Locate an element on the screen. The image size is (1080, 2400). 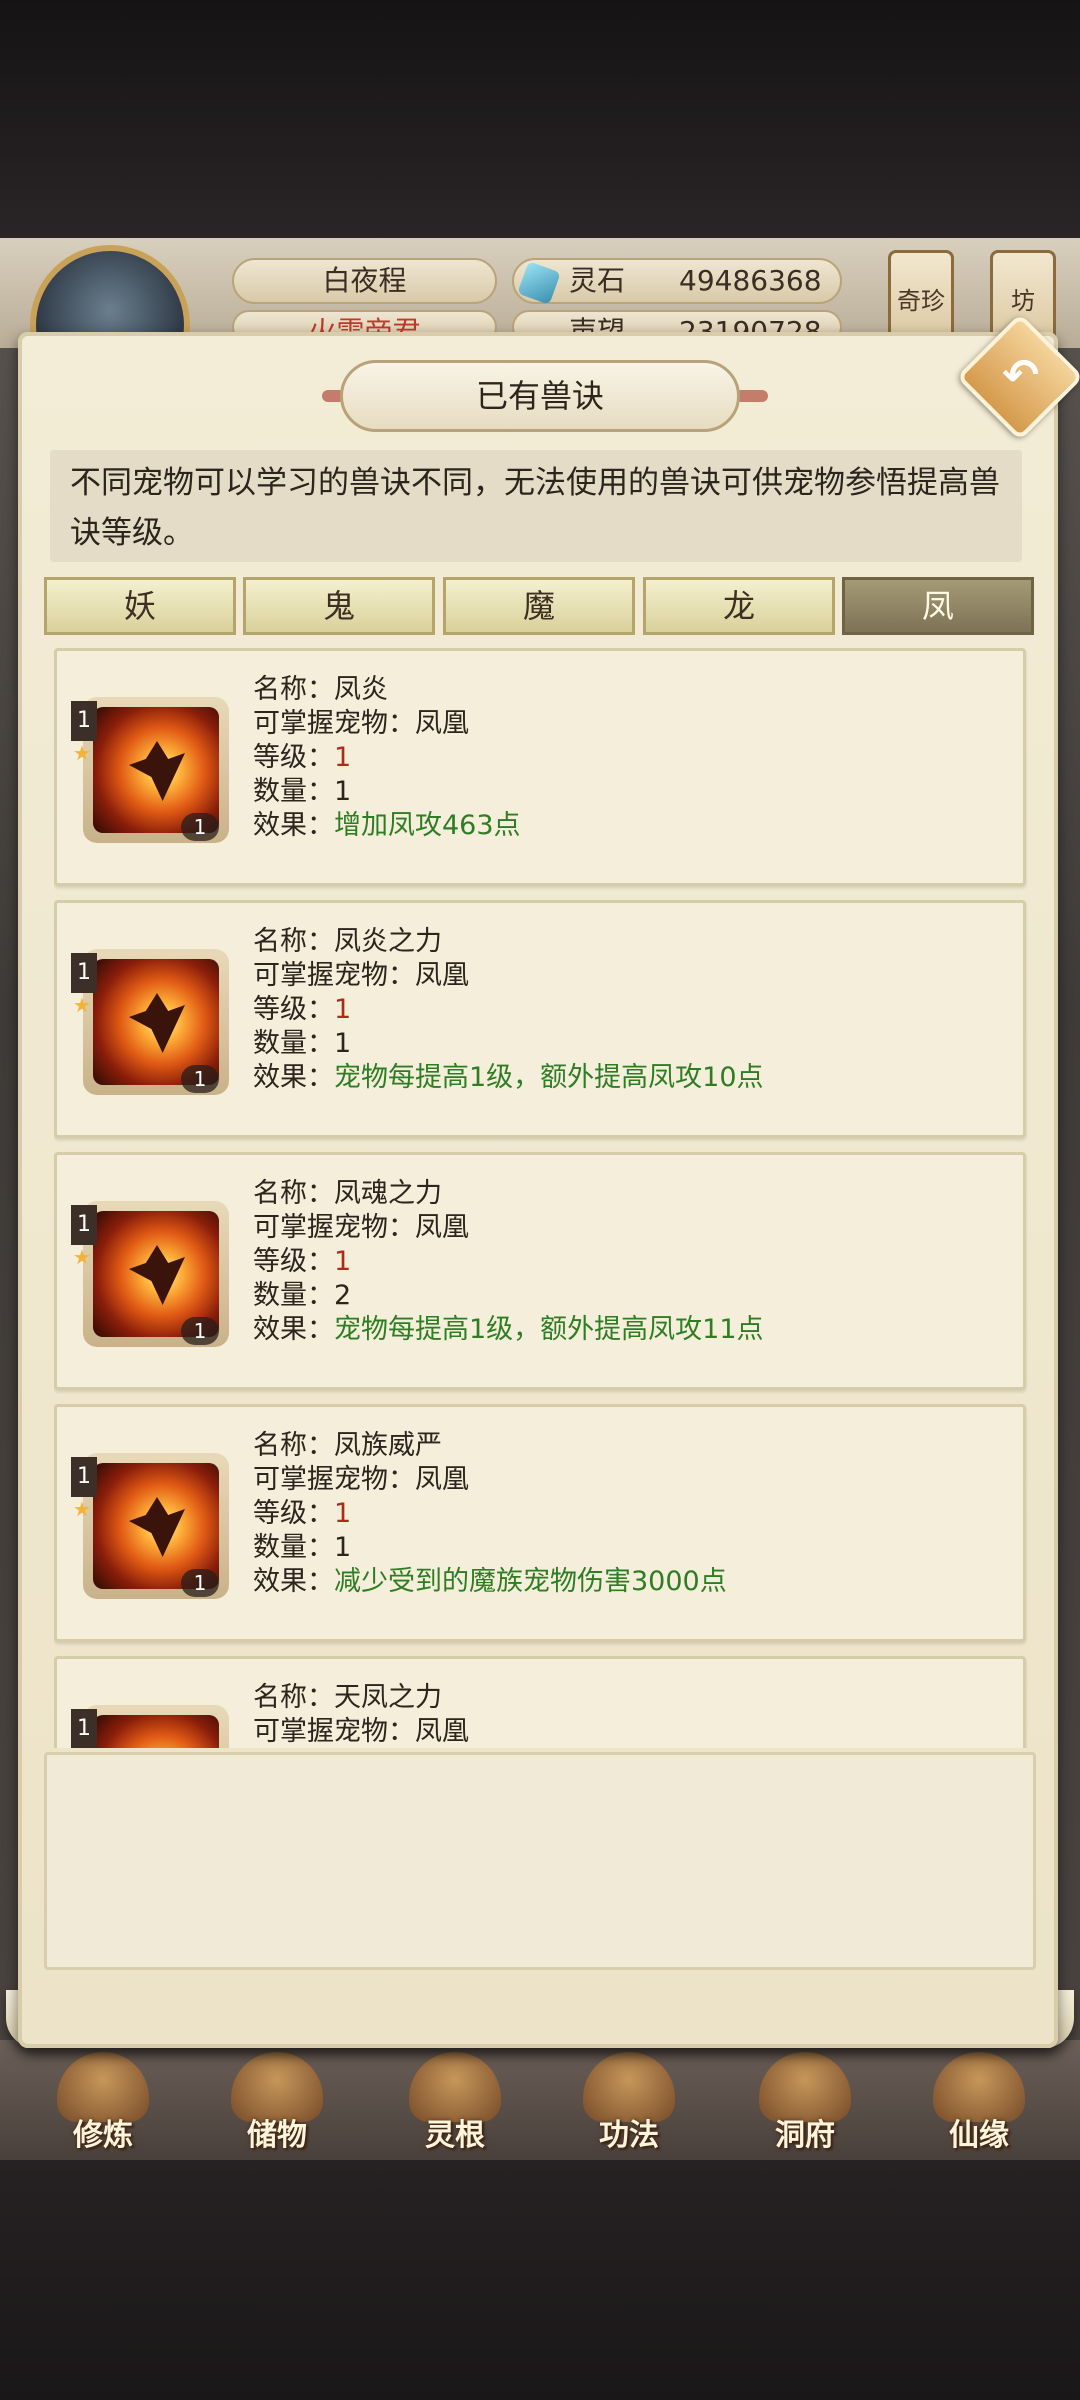
skill-effect-row: 效果：宠物每提高1级，额外提高凤攻11点 is located at coordinates (508, 1329).